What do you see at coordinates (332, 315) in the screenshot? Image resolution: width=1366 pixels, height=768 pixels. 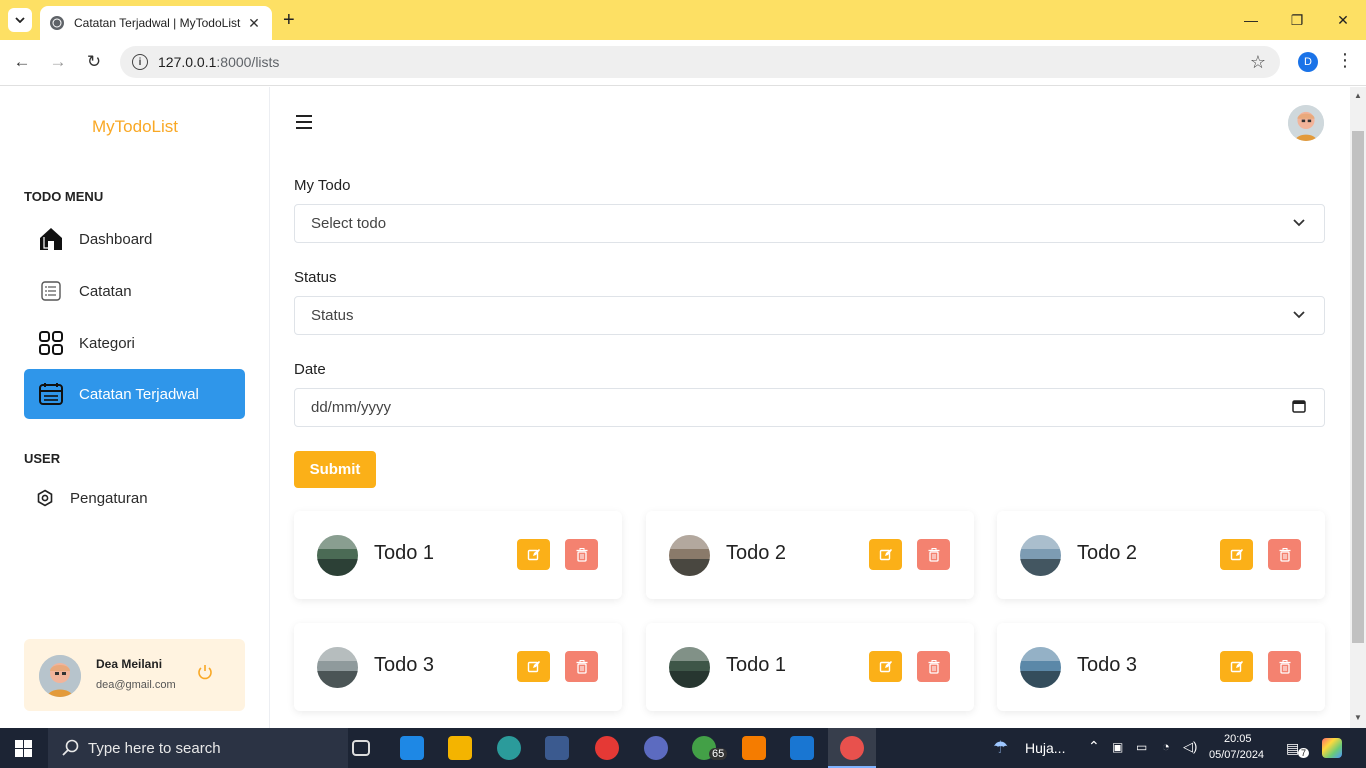 I see `status-select-value: Status` at bounding box center [332, 315].